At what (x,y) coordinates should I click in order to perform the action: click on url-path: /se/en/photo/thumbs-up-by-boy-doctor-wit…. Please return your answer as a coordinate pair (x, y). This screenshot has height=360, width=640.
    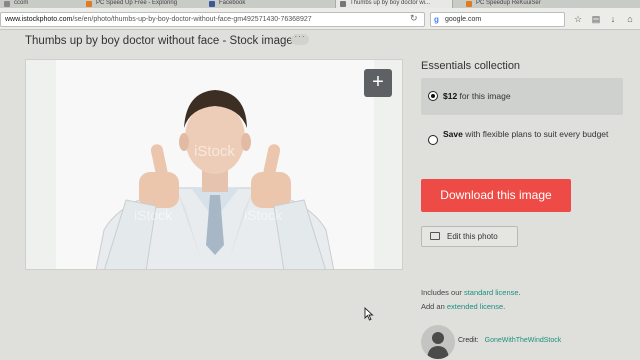
    Looking at the image, I should click on (192, 19).